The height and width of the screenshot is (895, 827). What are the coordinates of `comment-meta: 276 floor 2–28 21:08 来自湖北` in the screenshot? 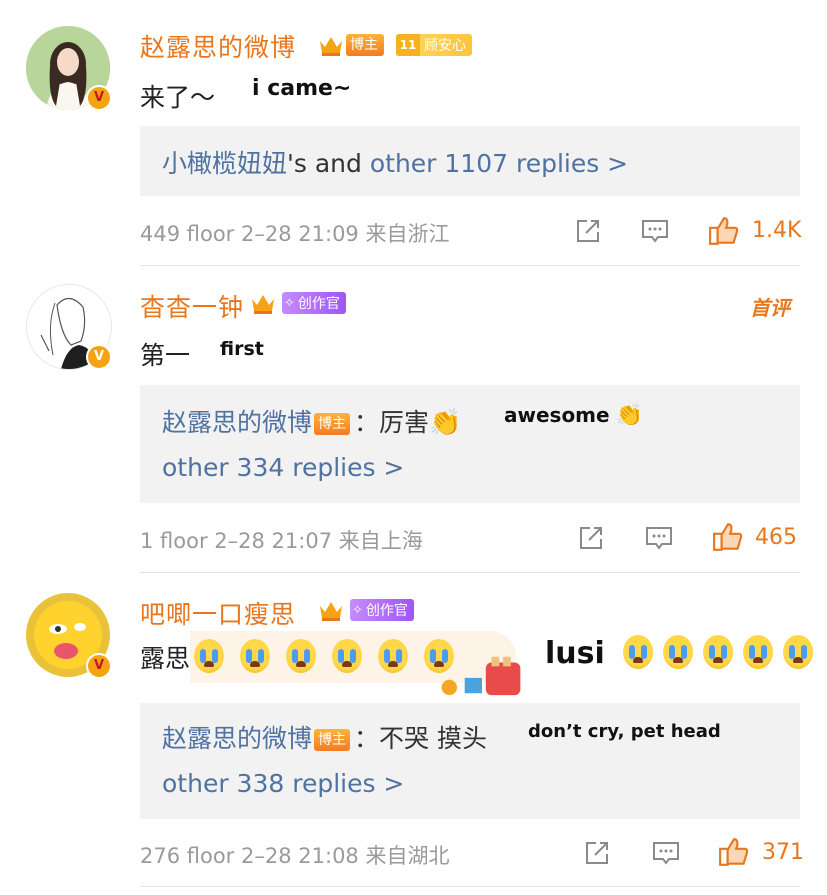 It's located at (294, 855).